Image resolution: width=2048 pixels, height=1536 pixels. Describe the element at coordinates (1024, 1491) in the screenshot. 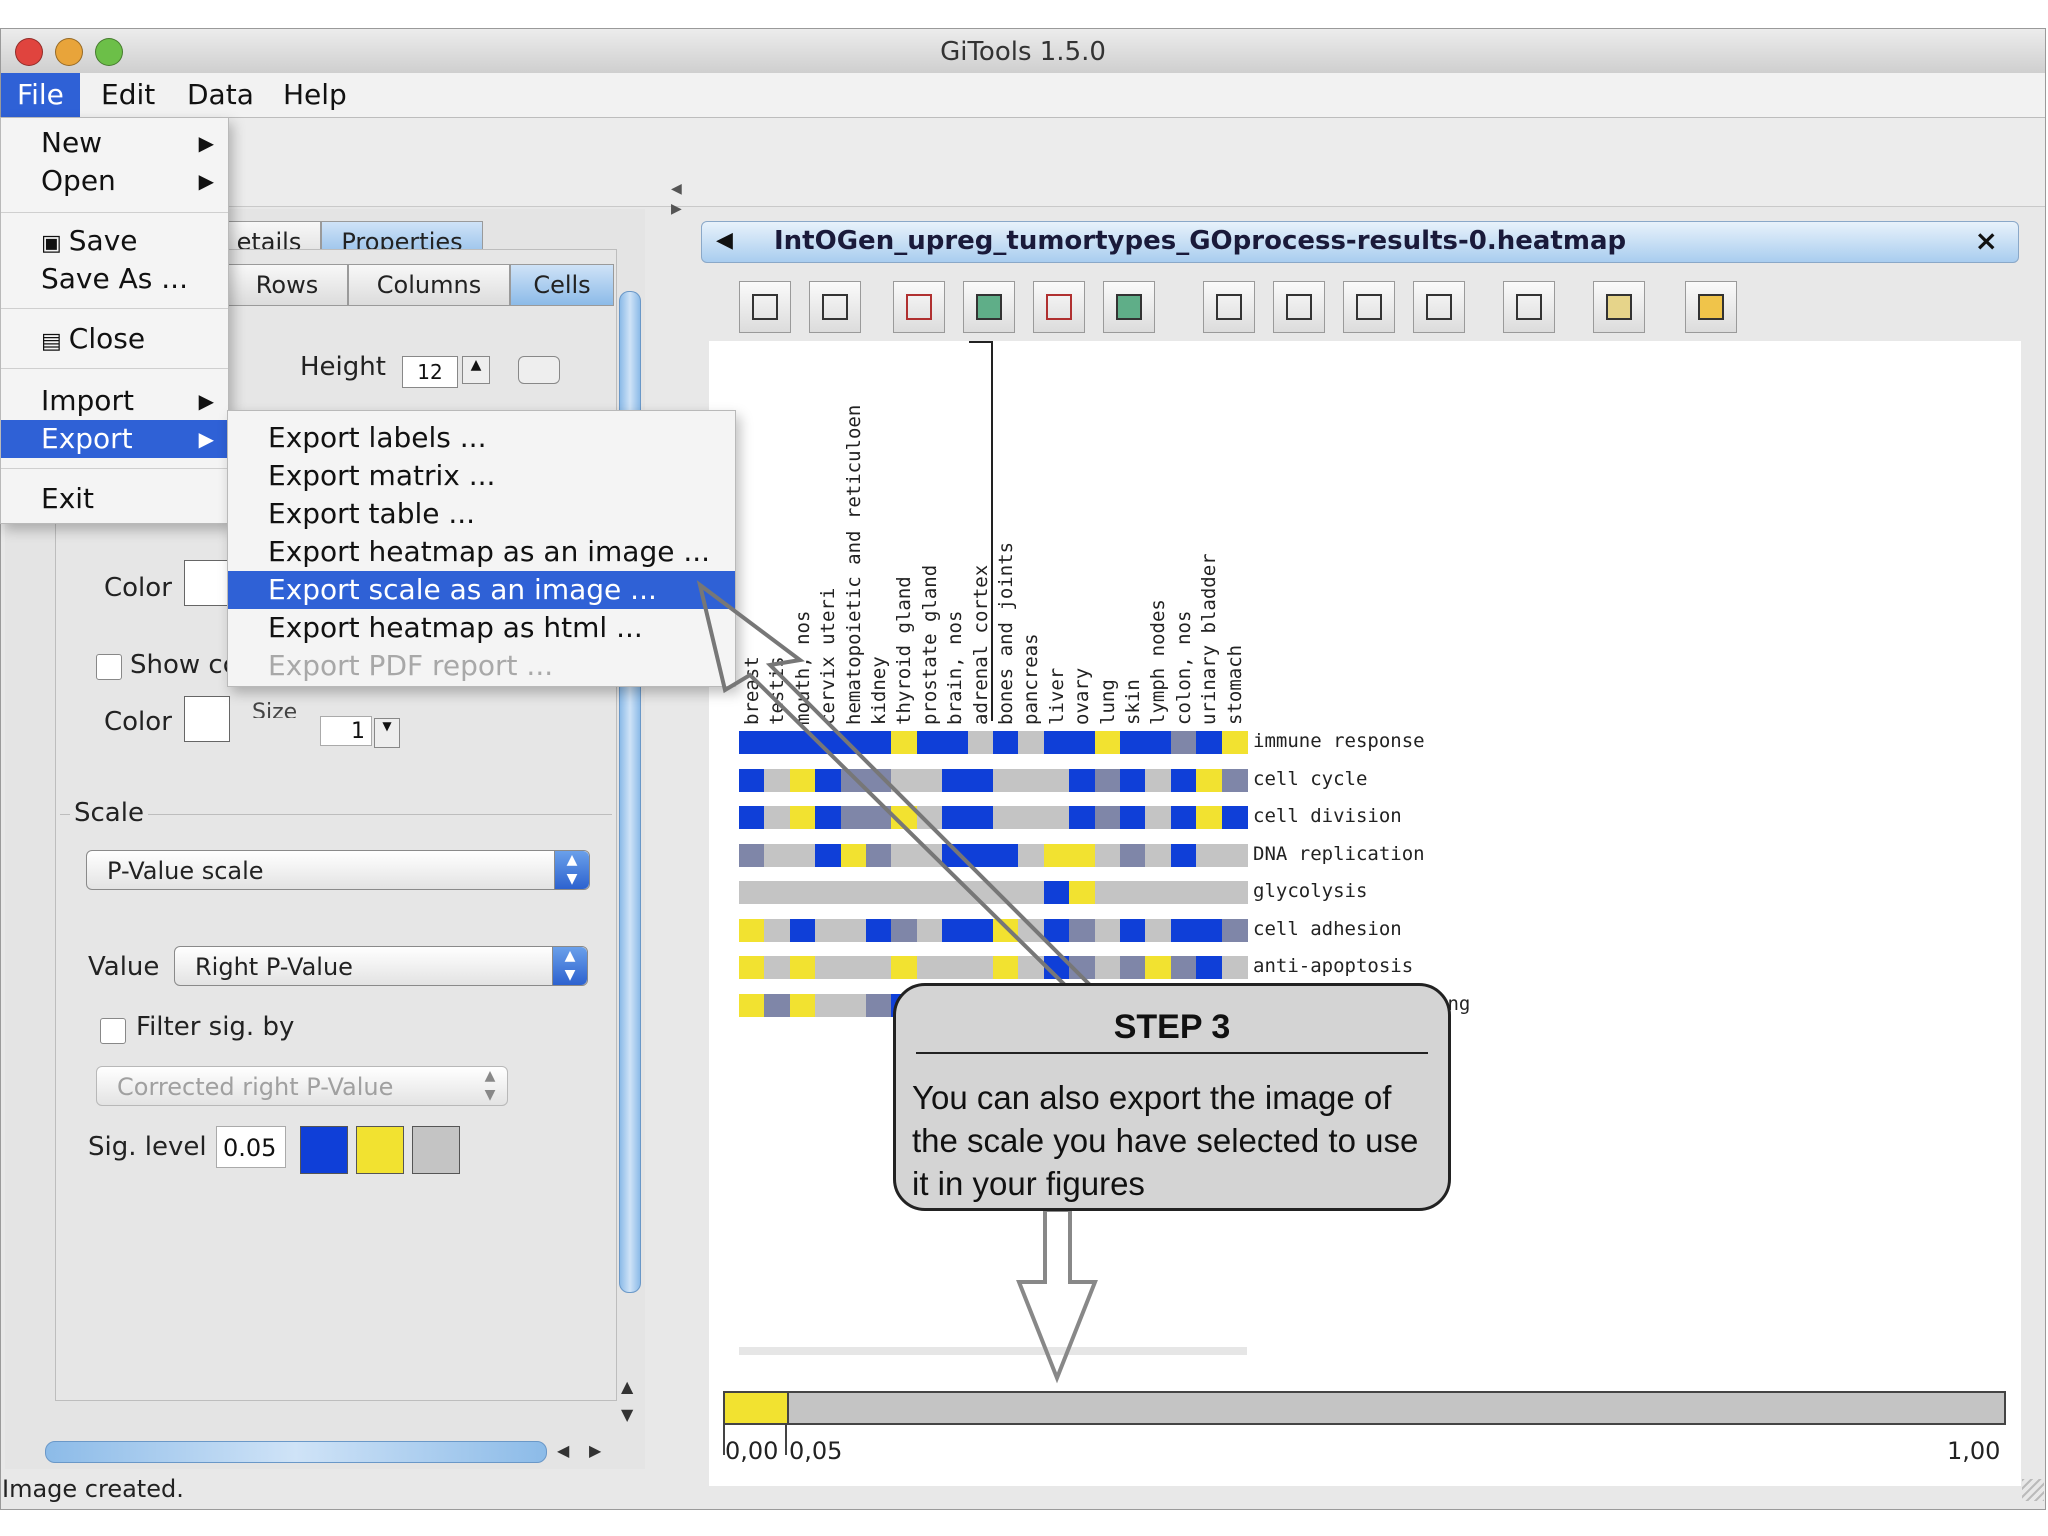

I see `status-bar: Image created.` at that location.